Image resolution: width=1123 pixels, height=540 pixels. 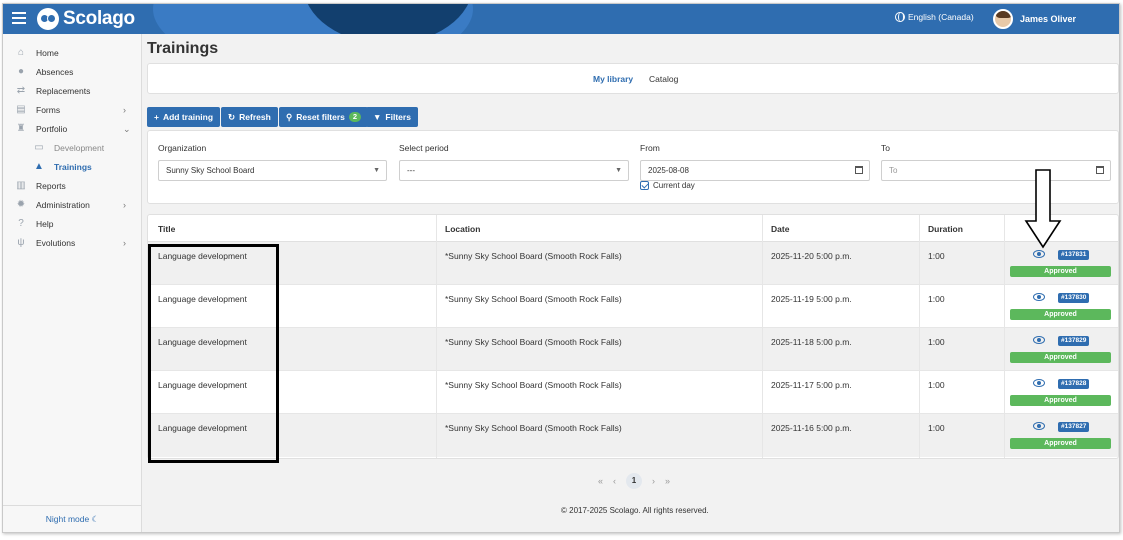 What do you see at coordinates (674, 185) in the screenshot?
I see `current-day-label: Current day` at bounding box center [674, 185].